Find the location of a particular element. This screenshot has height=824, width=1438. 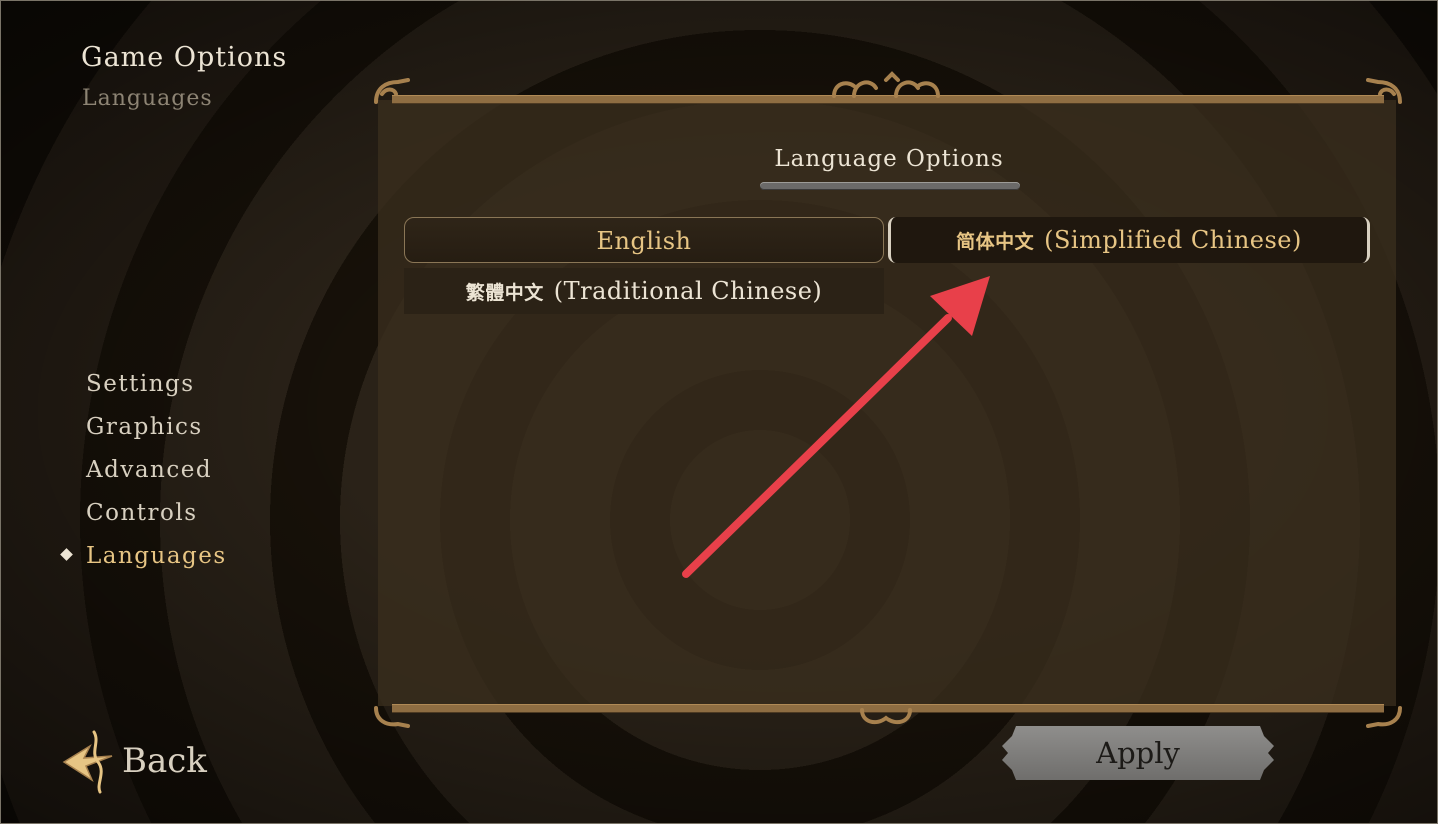

language-option-traditional-chinese: 繁體中文 (Traditional Chinese) is located at coordinates (644, 291).